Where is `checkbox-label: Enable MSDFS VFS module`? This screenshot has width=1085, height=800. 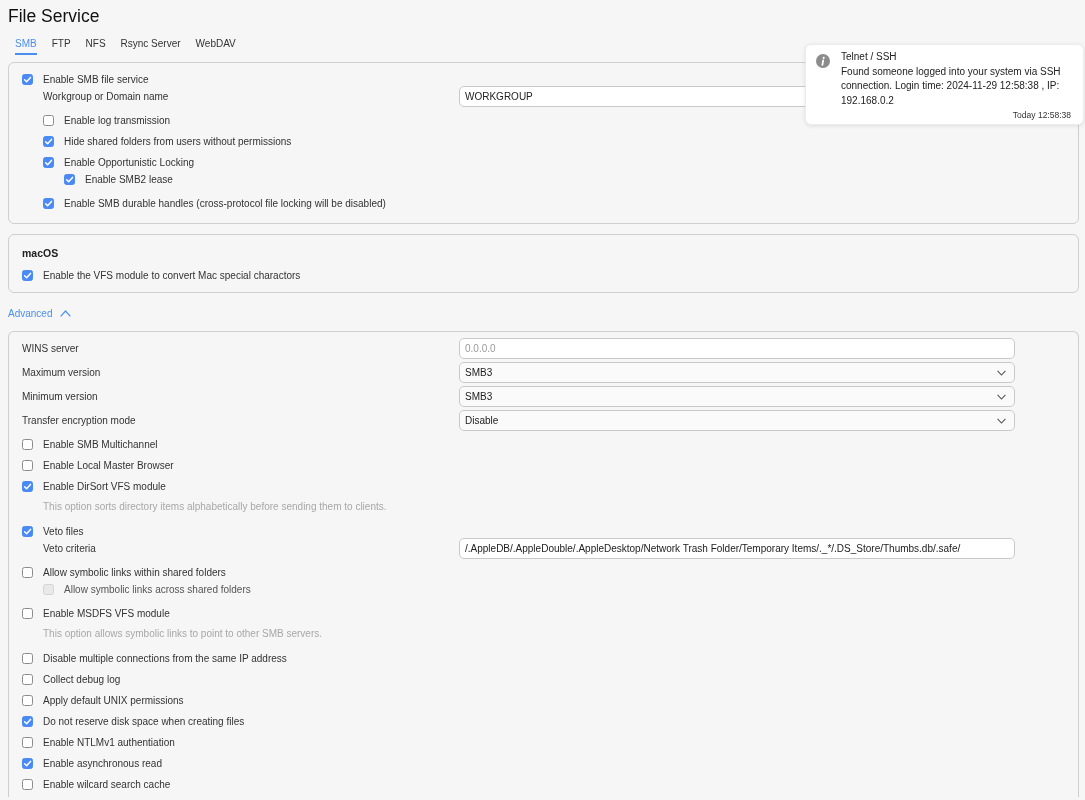 checkbox-label: Enable MSDFS VFS module is located at coordinates (106, 613).